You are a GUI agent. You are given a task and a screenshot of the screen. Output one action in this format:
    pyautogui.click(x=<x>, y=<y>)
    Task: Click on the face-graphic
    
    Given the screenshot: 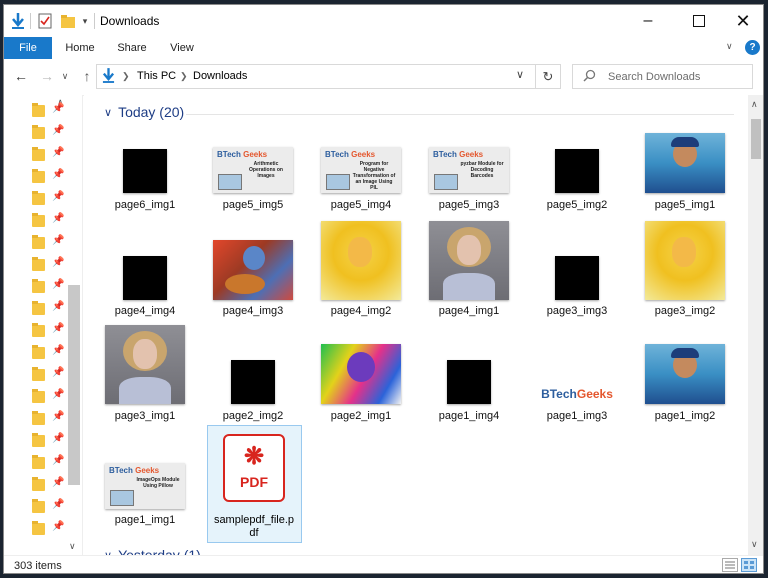 What is the action you would take?
    pyautogui.click(x=145, y=354)
    